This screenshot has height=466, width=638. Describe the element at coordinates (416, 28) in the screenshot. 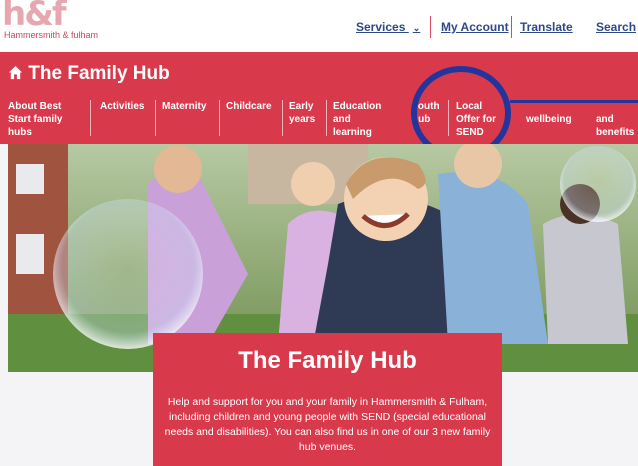

I see `chevron-down-icon: ⌄` at that location.